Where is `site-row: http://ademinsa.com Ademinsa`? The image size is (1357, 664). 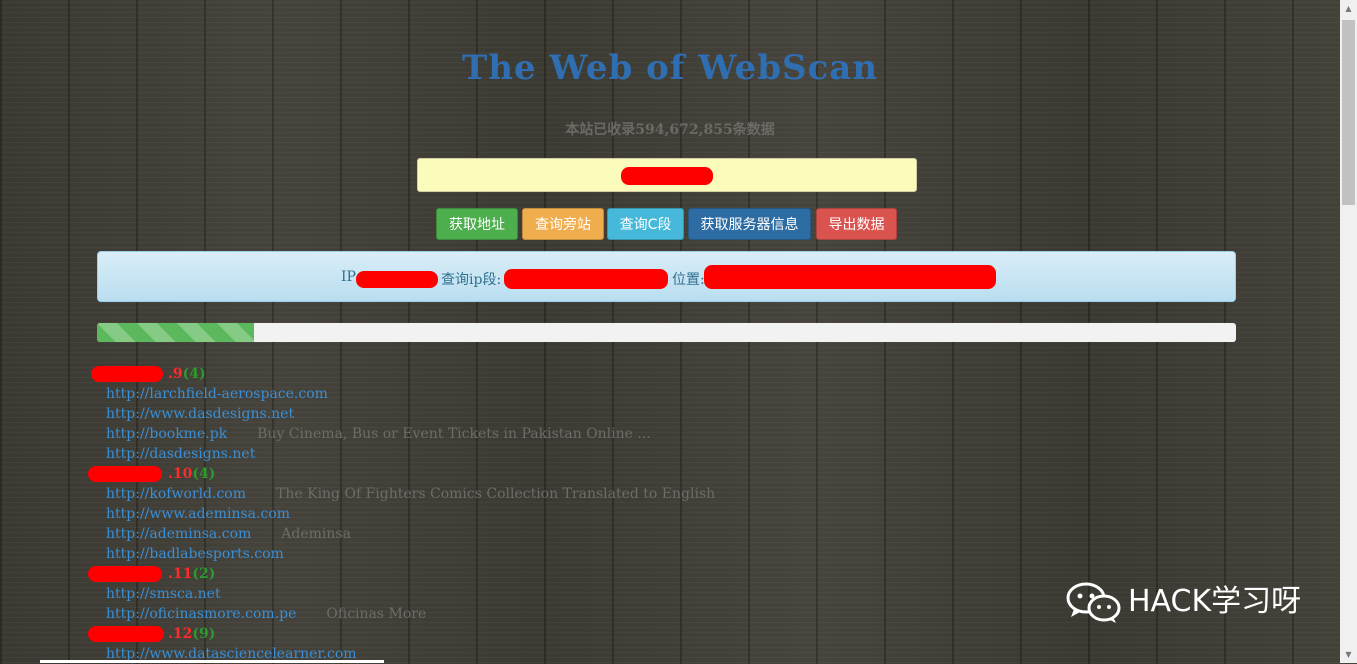
site-row: http://ademinsa.com Ademinsa is located at coordinates (540, 534).